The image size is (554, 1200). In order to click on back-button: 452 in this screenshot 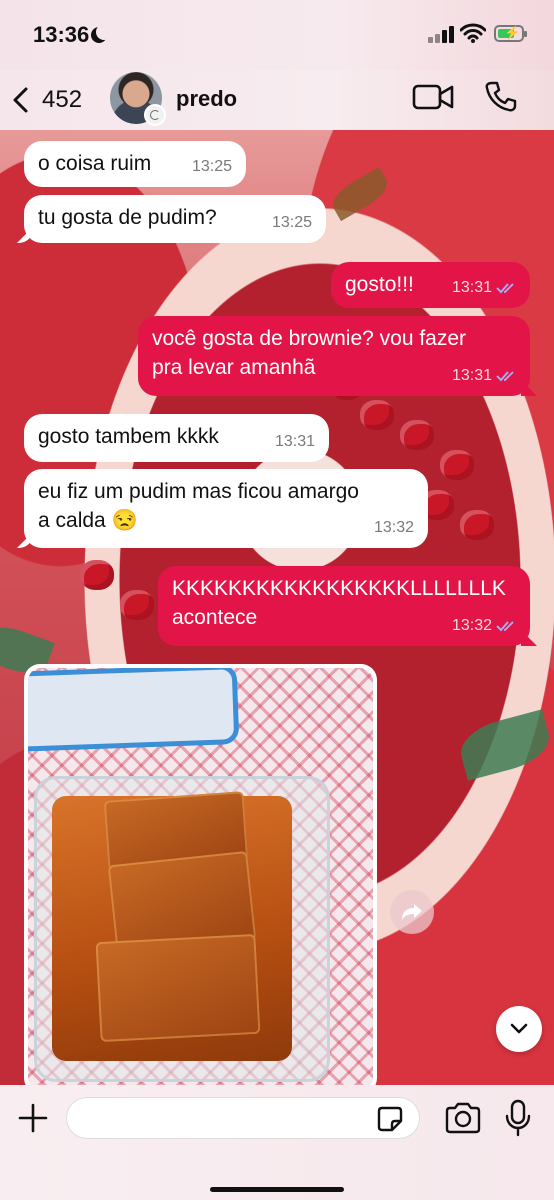, I will do `click(55, 100)`.